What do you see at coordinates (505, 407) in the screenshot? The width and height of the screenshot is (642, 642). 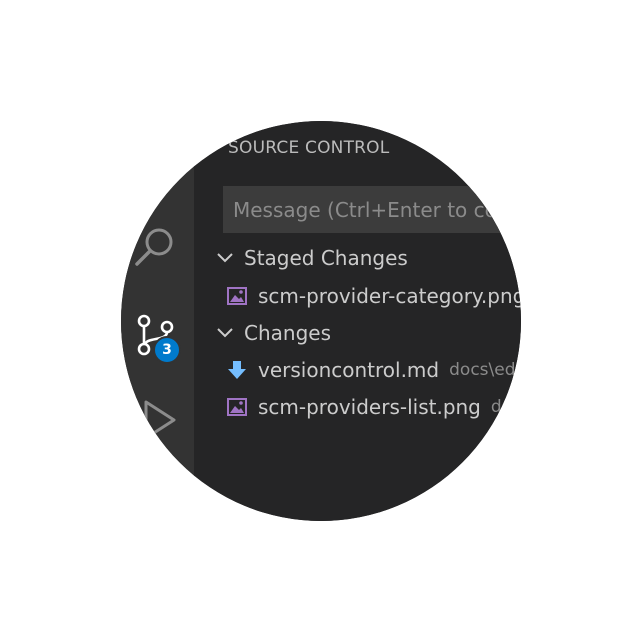 I see `file-path: docs\editor\images` at bounding box center [505, 407].